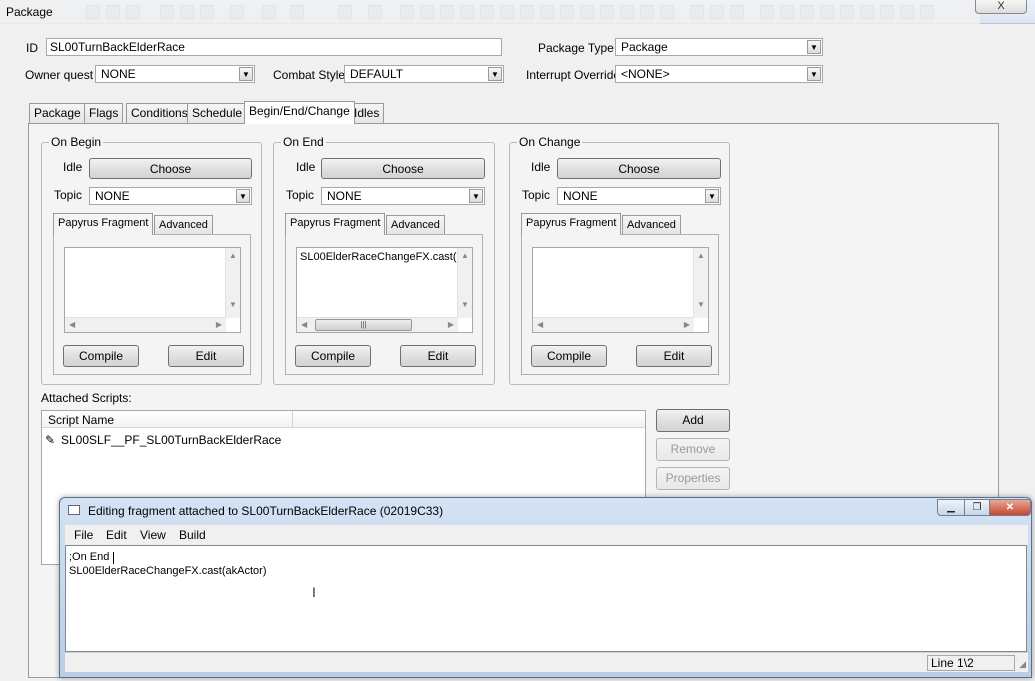 The width and height of the screenshot is (1035, 681). Describe the element at coordinates (719, 47) in the screenshot. I see `package-type-select: Package ▼` at that location.